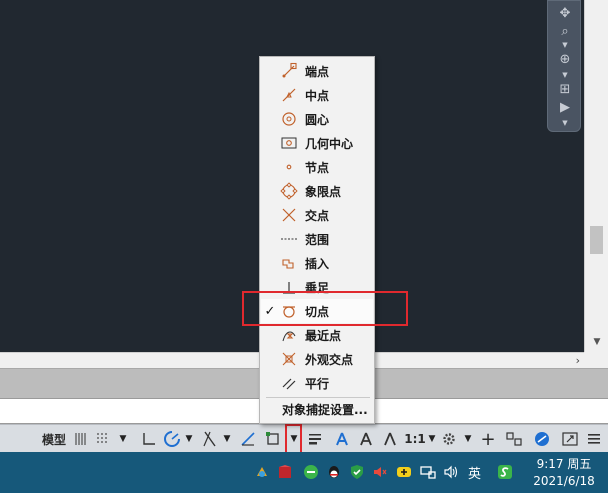  I want to click on scrollbar-corner, so click(596, 360).